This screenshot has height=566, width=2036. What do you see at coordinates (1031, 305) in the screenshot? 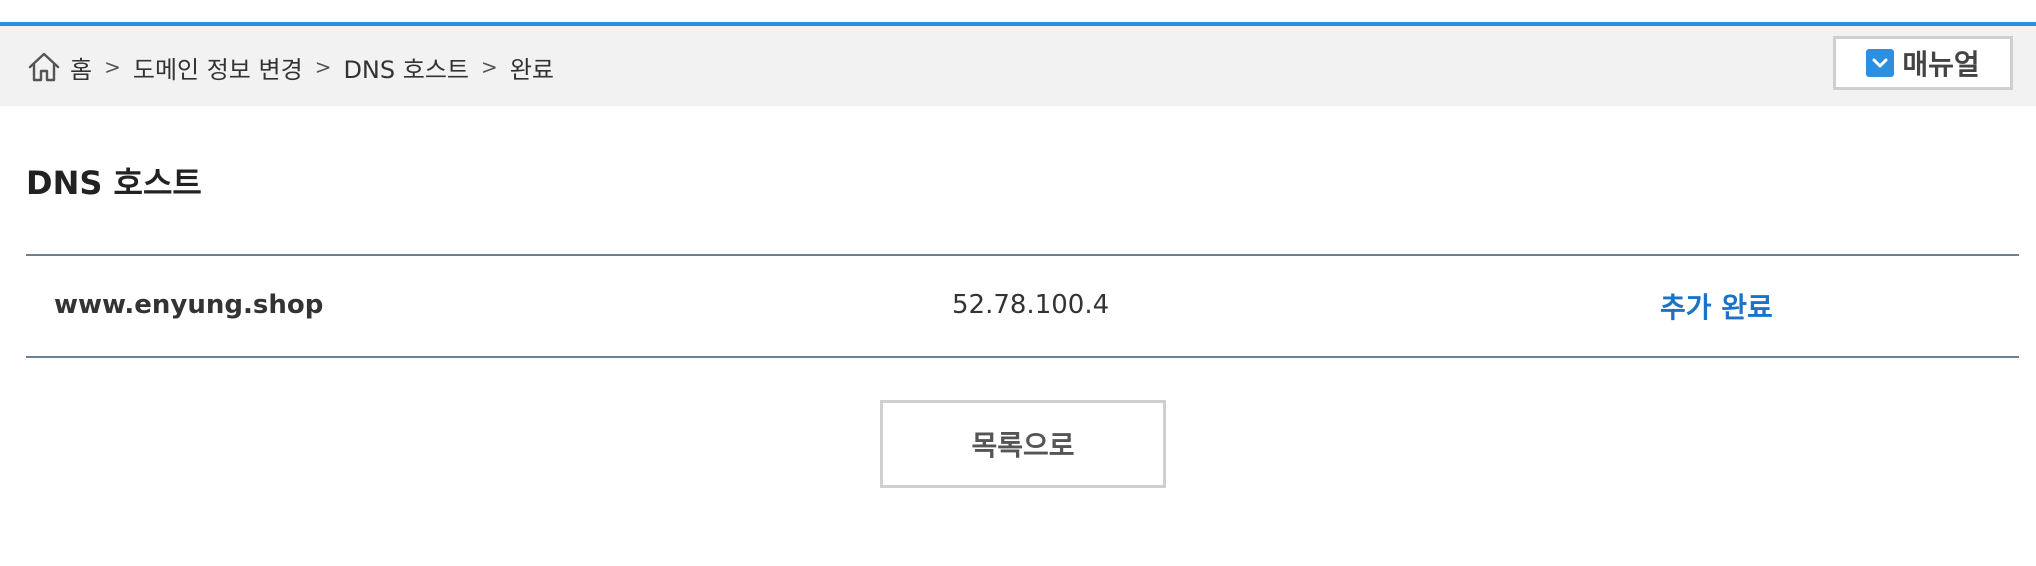
I see `ip-address-cell: 52.78.100.4` at bounding box center [1031, 305].